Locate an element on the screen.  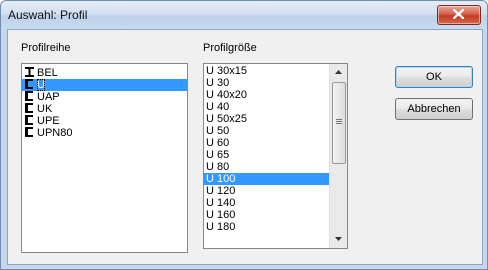
close-button is located at coordinates (459, 15).